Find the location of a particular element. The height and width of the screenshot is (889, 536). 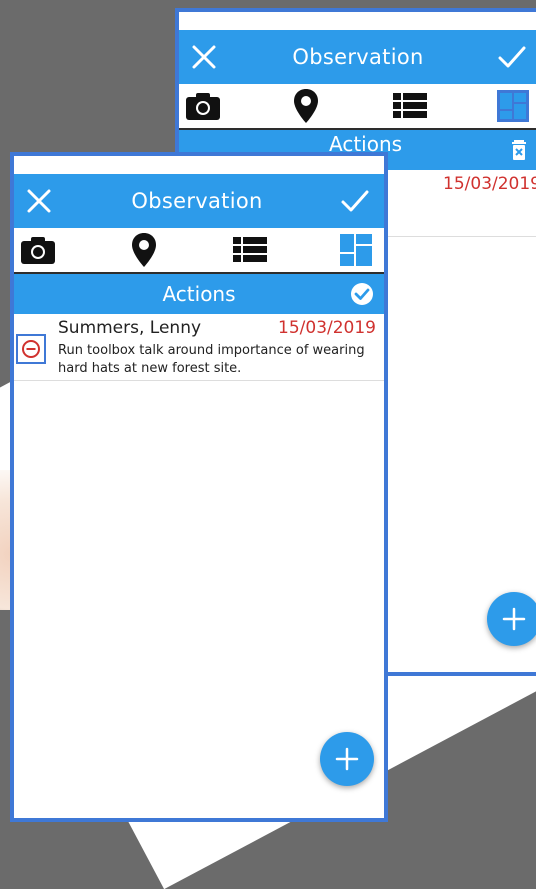

section-label: Actions is located at coordinates (199, 294).